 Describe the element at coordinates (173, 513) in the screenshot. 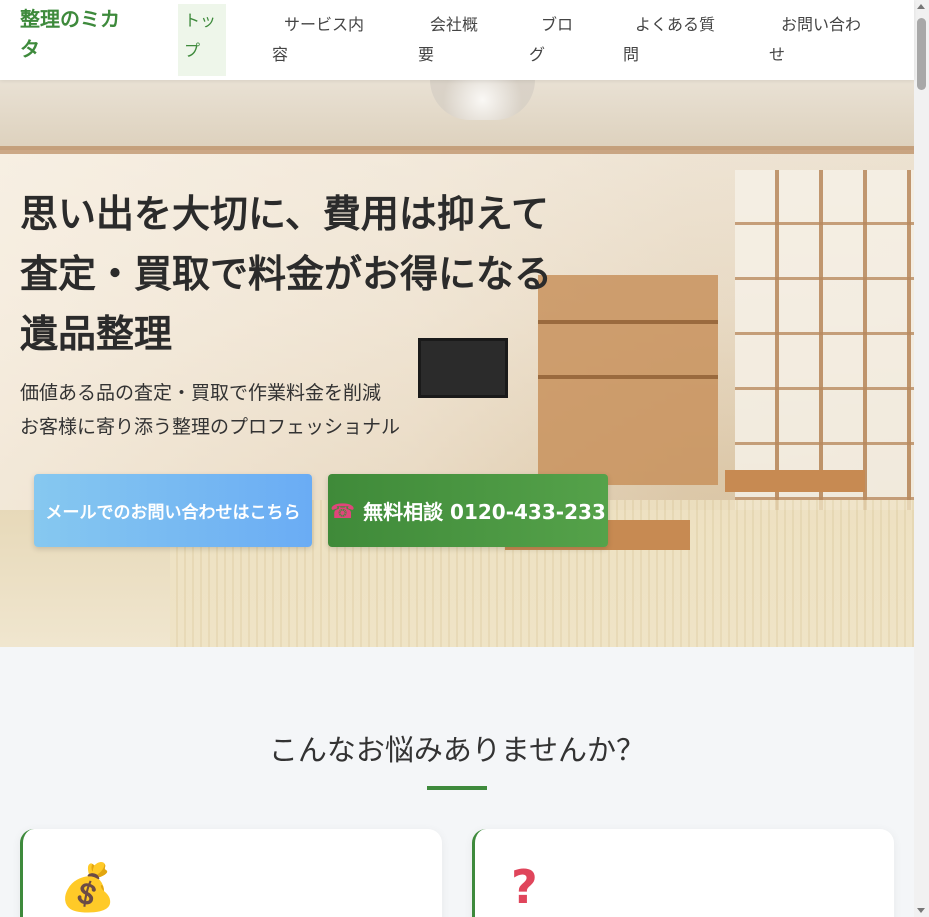

I see `mail-contact-label: メールでのお問い合わせはこちら` at that location.